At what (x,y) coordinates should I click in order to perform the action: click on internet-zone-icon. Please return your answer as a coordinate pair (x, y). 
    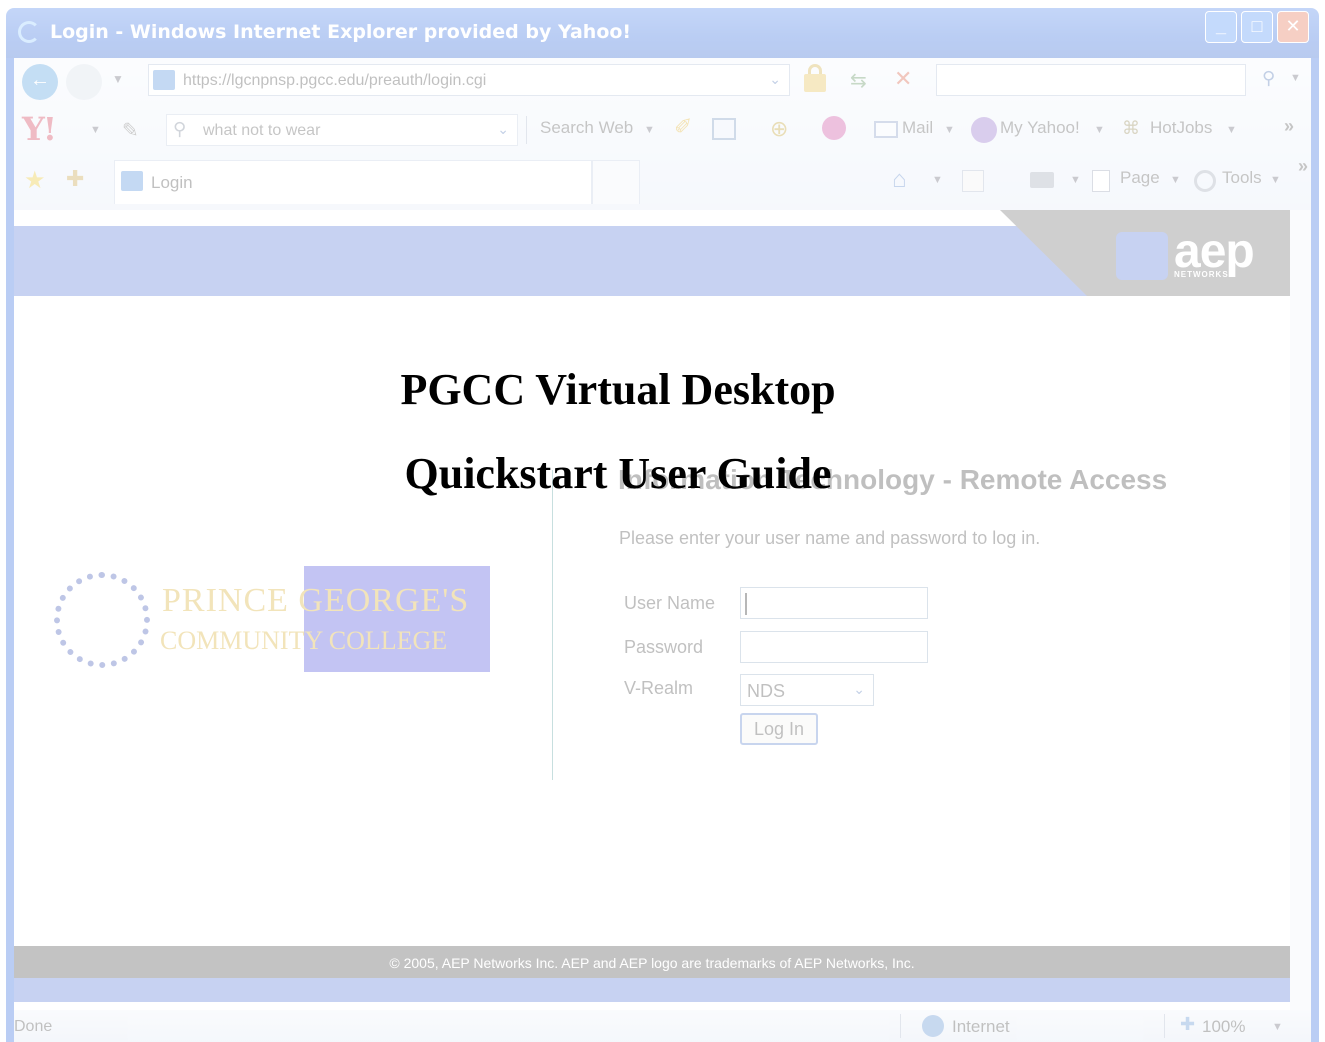
    Looking at the image, I should click on (933, 1026).